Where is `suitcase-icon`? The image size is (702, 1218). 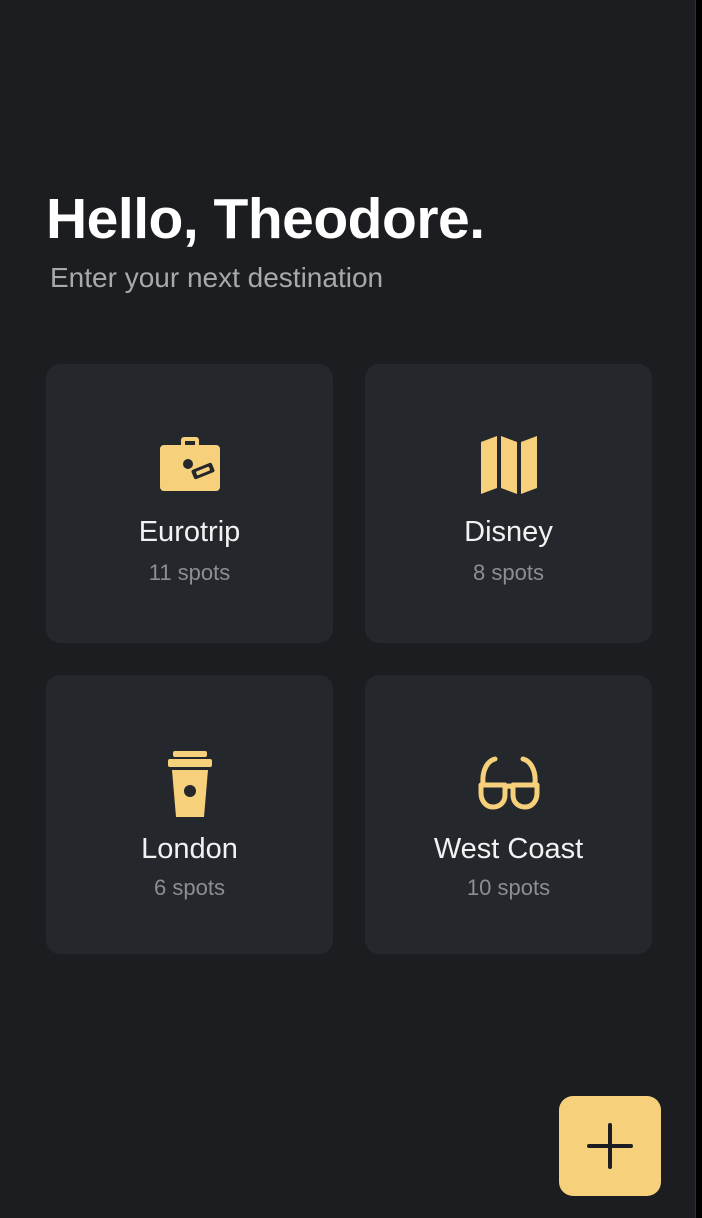 suitcase-icon is located at coordinates (189, 465).